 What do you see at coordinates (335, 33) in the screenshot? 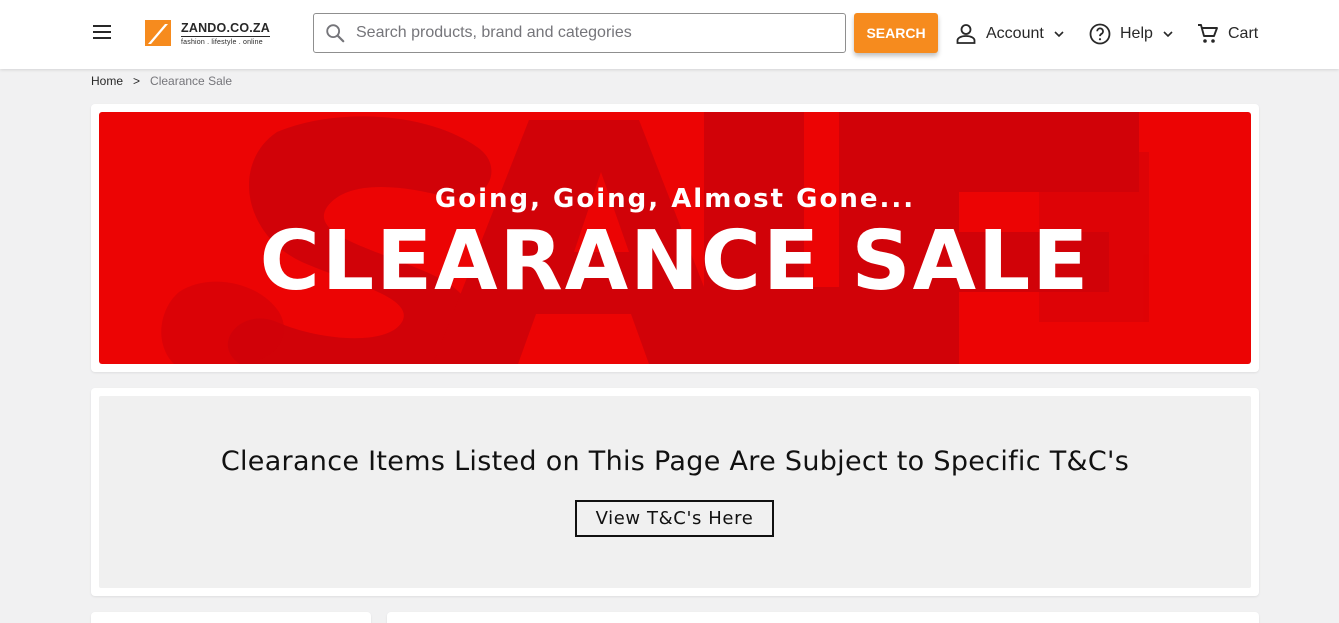
I see `search-icon` at bounding box center [335, 33].